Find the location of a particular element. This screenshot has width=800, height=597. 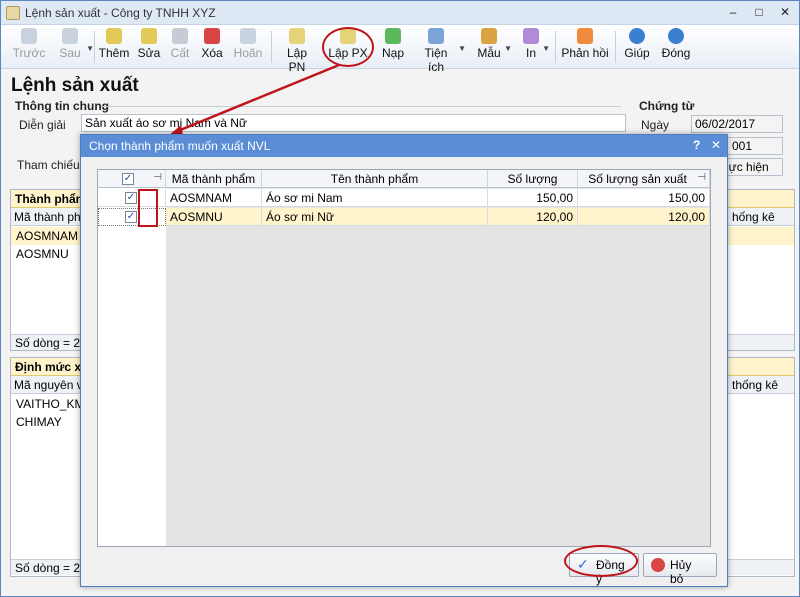

row-code: AOSMNU is located at coordinates (214, 217).